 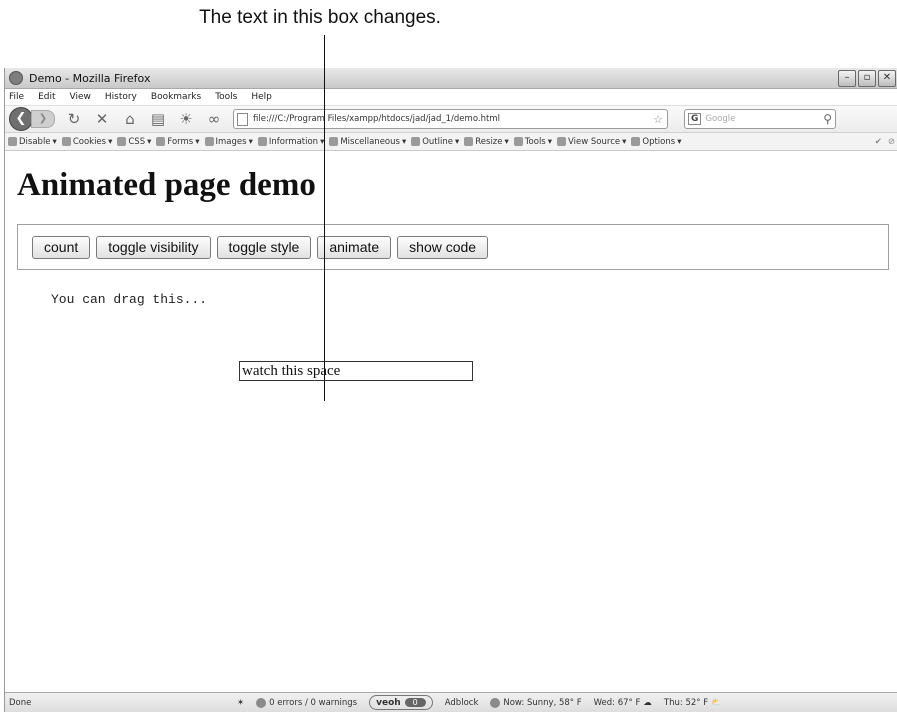 I want to click on home-icon: ⌂, so click(x=130, y=119).